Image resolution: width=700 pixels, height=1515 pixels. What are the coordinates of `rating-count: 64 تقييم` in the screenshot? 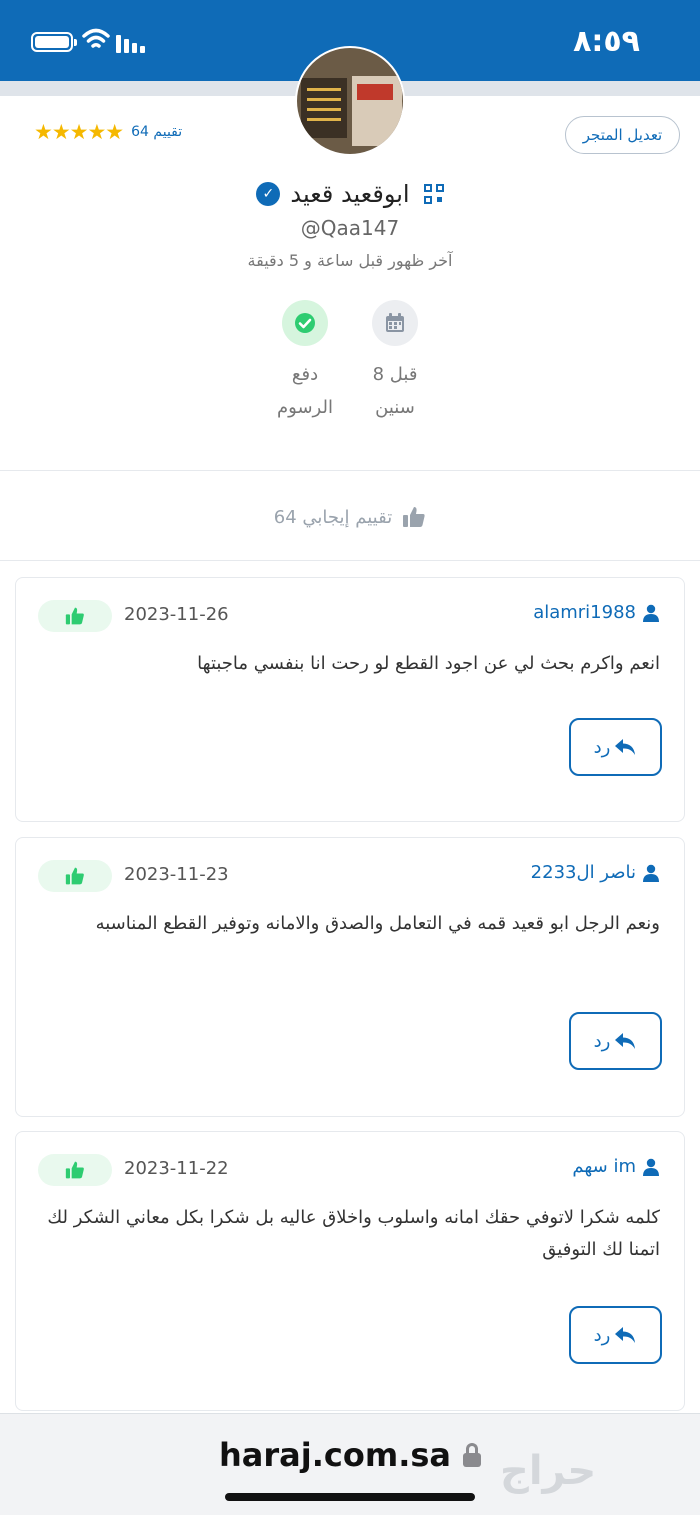 It's located at (157, 132).